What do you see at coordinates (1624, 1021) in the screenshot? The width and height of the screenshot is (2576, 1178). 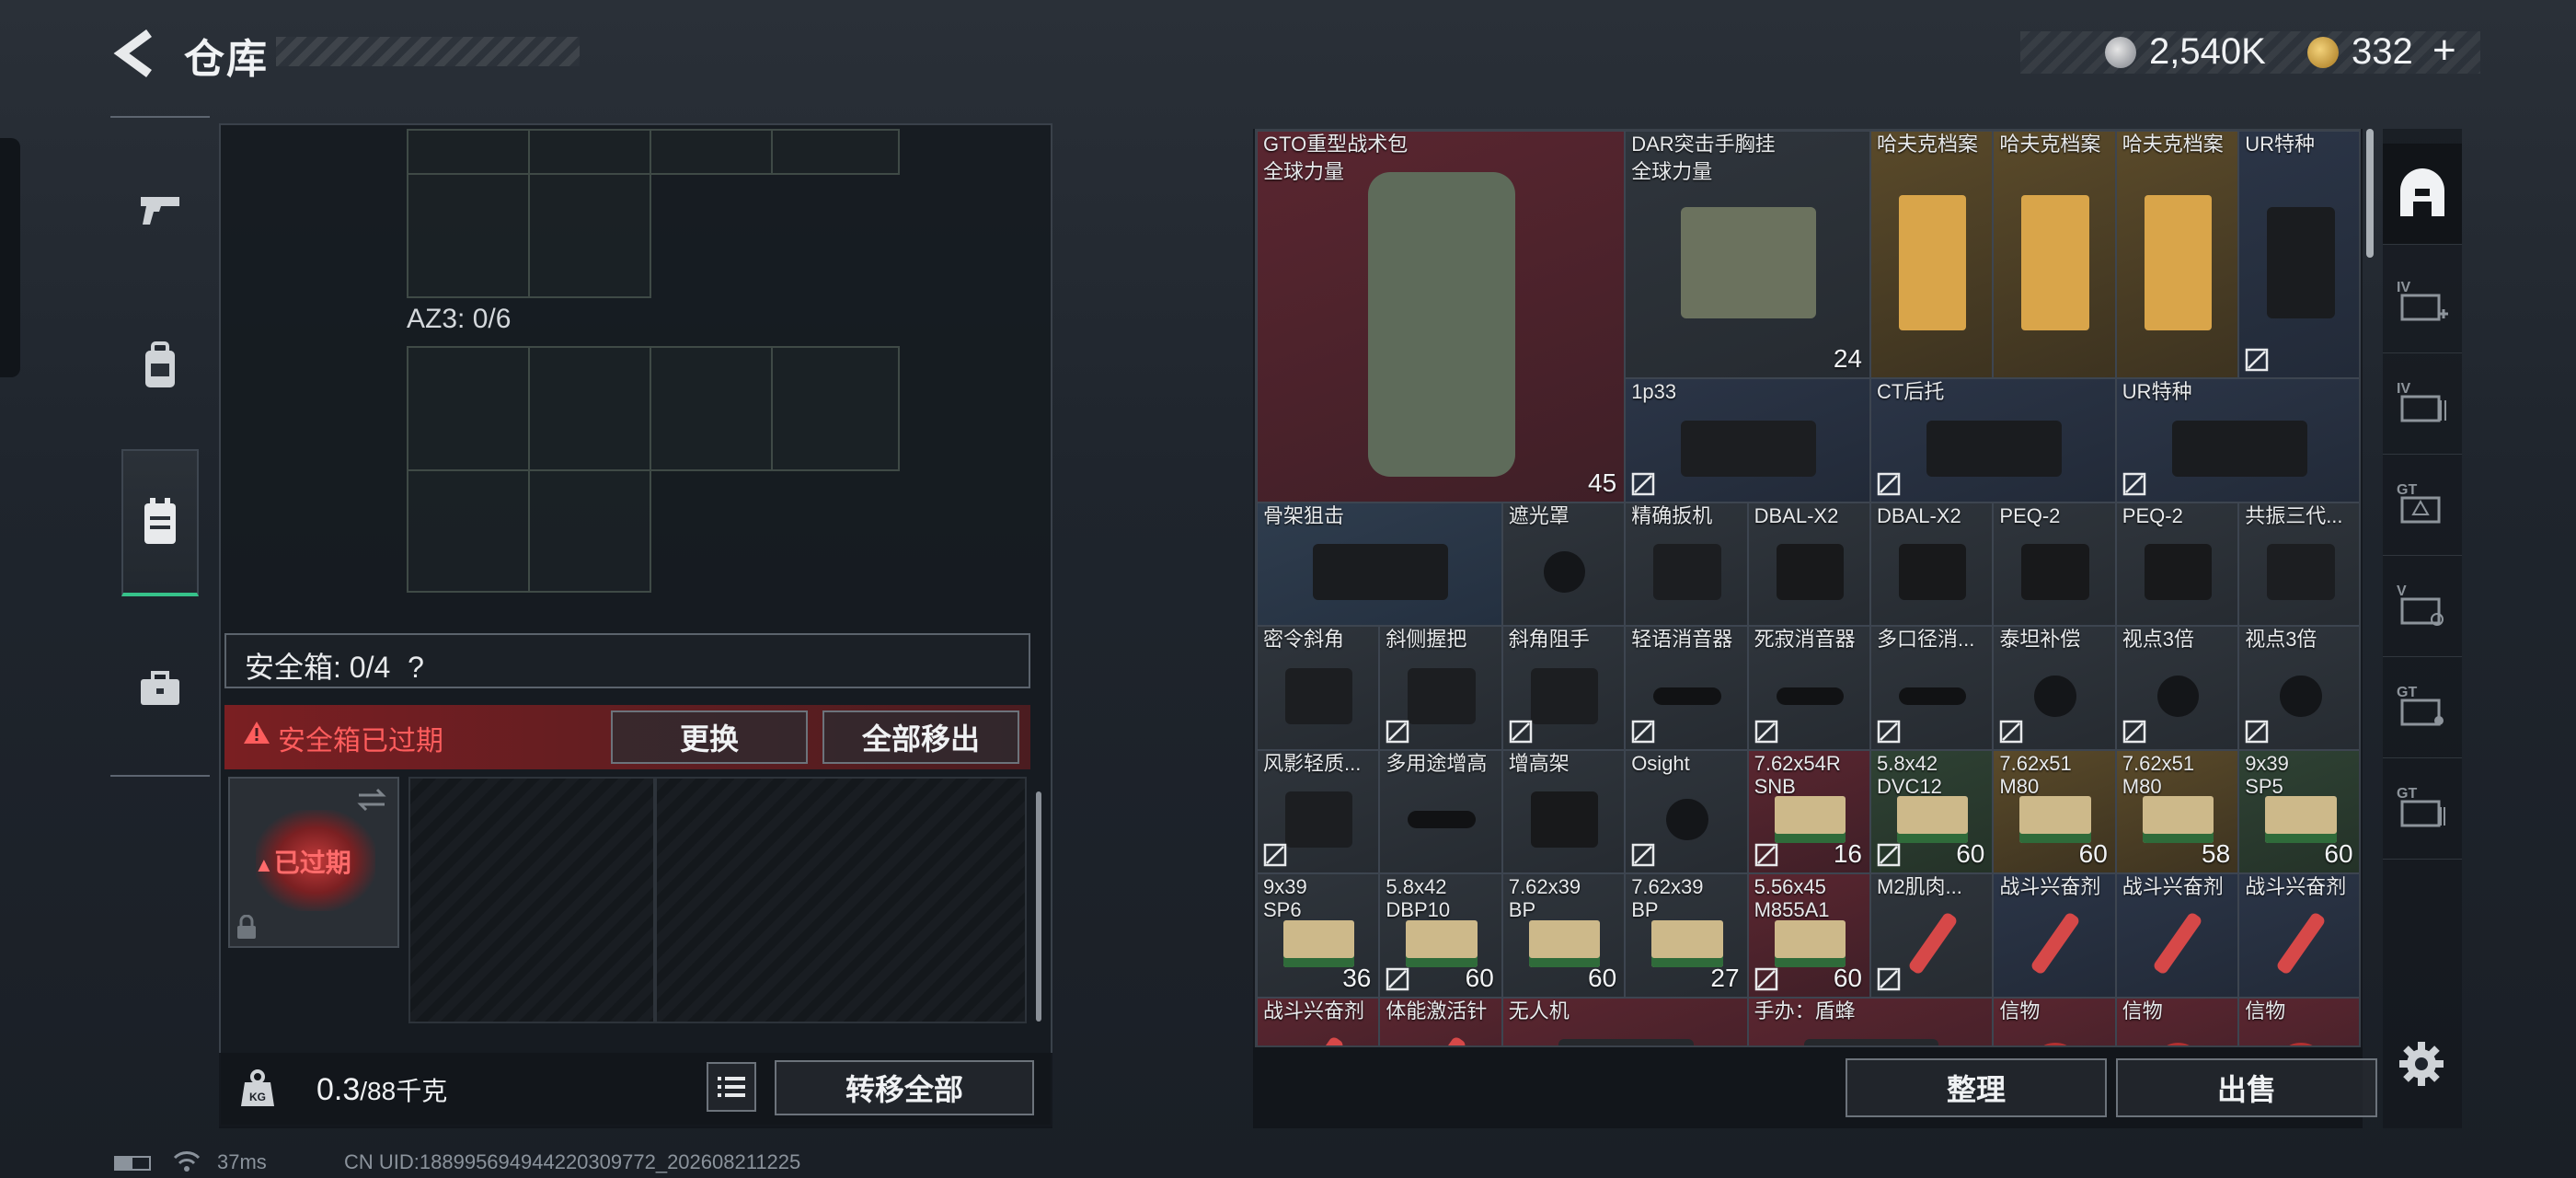 I see `inventory-item: 无人机` at bounding box center [1624, 1021].